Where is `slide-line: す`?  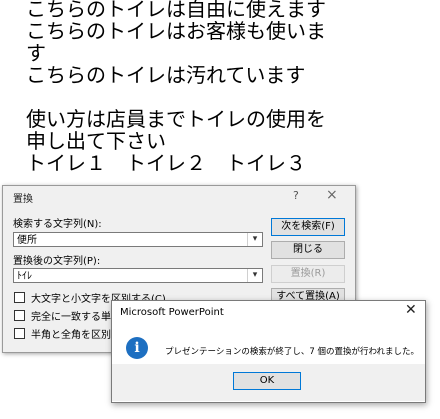 slide-line: す is located at coordinates (36, 53).